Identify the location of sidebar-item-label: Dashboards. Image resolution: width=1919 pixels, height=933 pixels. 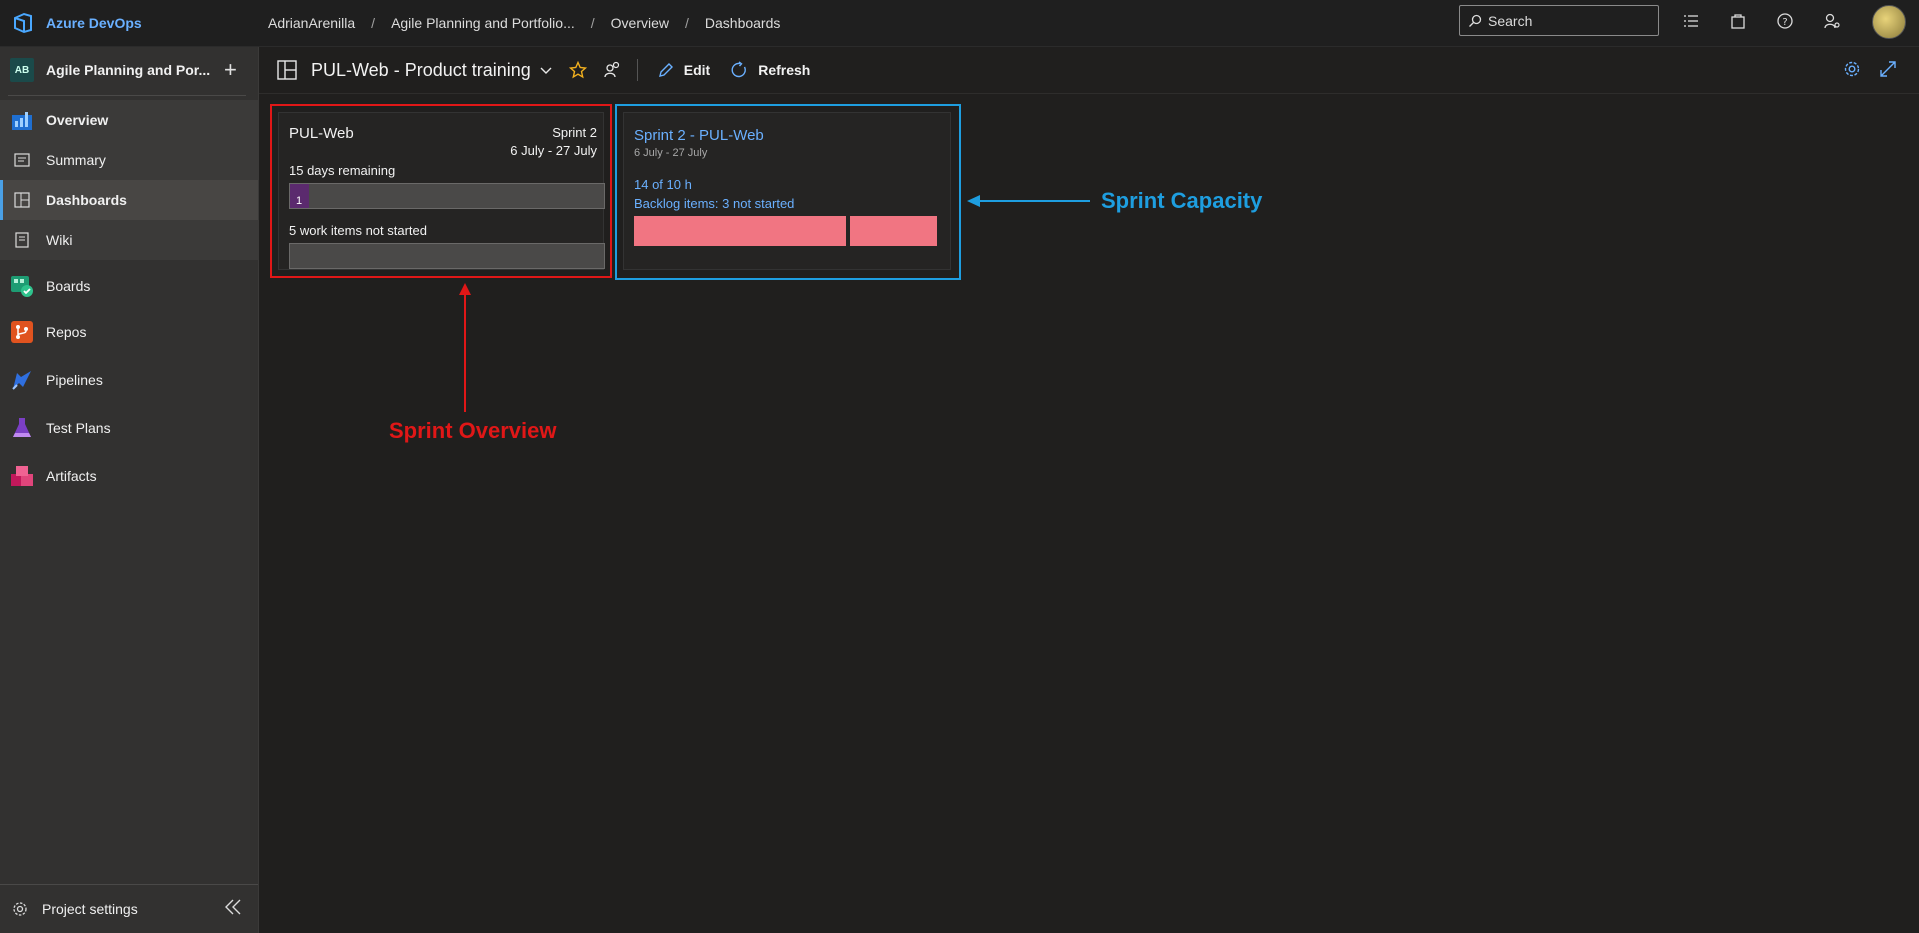
(86, 200).